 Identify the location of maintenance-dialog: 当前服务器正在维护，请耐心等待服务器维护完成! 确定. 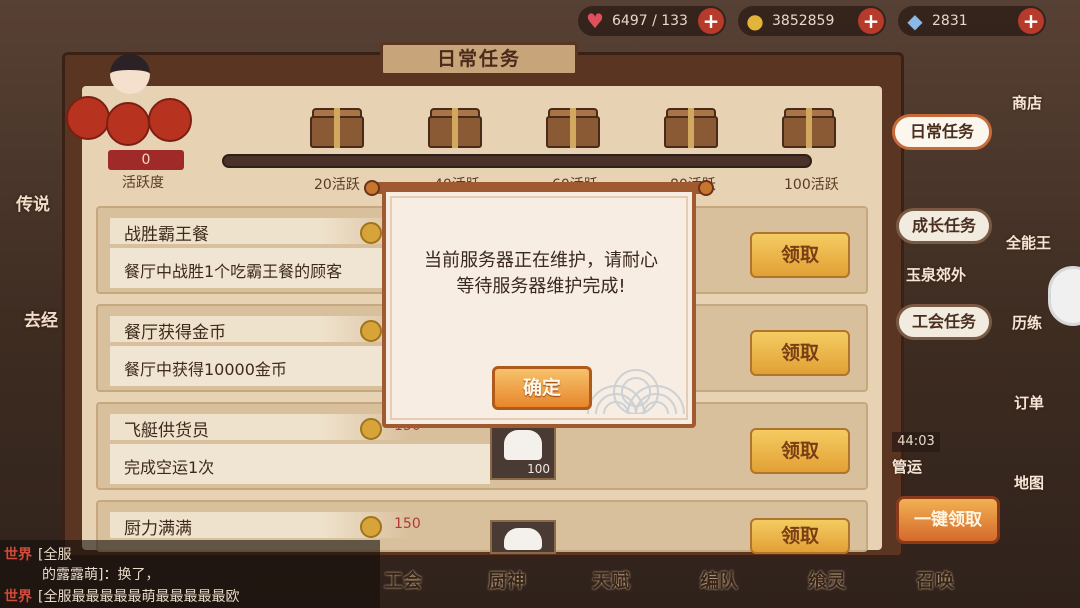
(539, 308).